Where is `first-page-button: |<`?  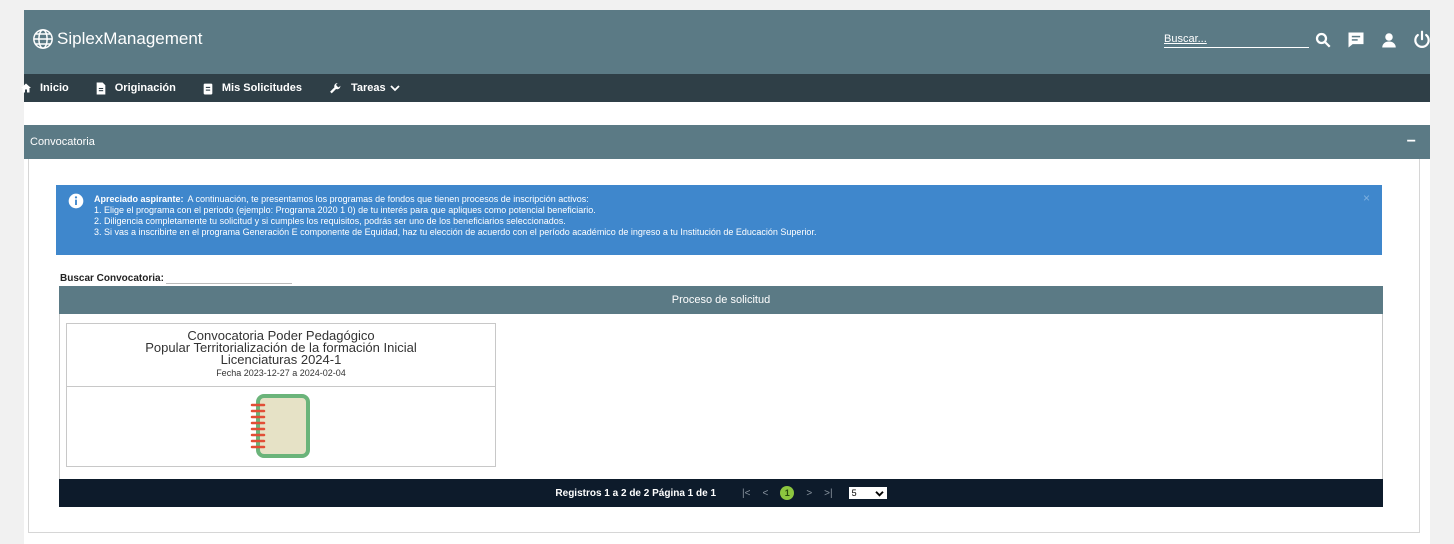
first-page-button: |< is located at coordinates (746, 493).